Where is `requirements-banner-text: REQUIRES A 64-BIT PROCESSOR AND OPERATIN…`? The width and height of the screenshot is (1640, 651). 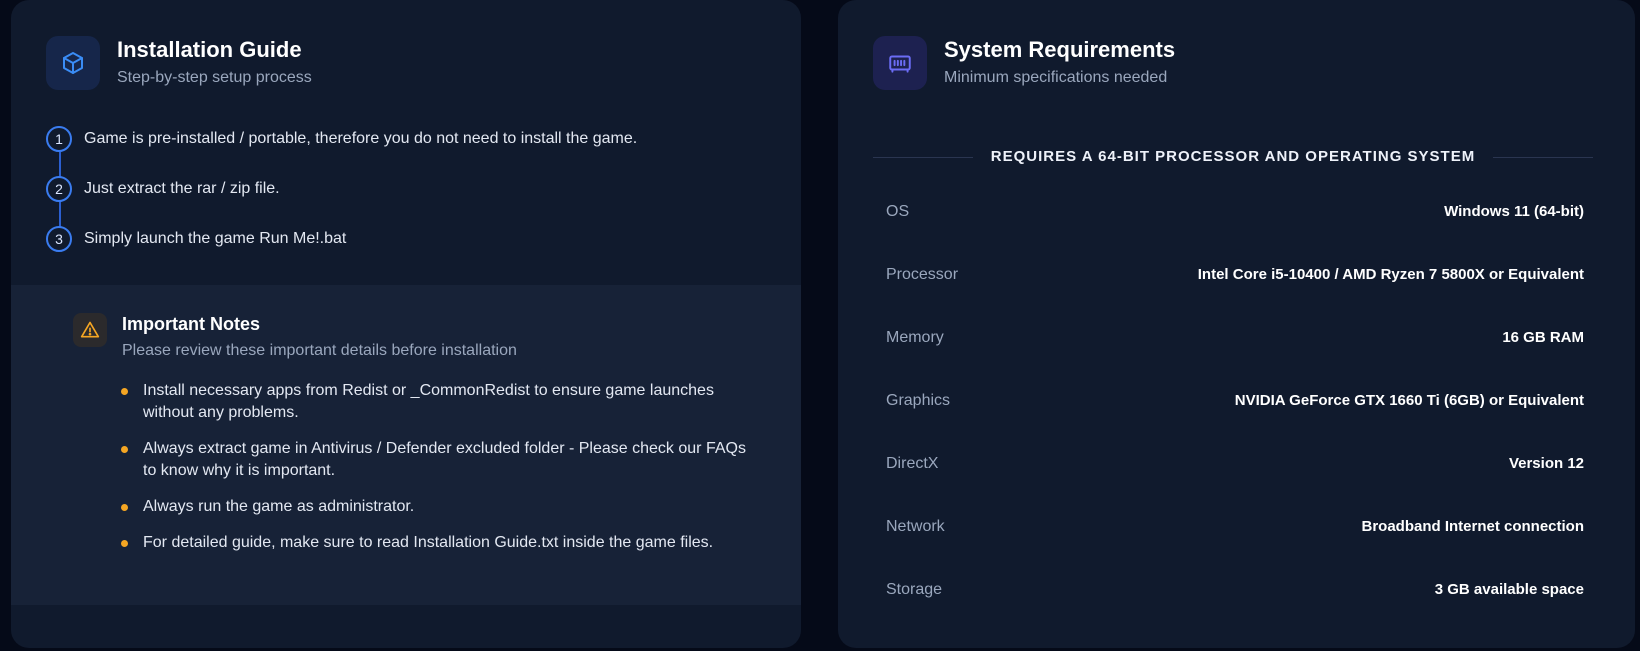
requirements-banner-text: REQUIRES A 64-BIT PROCESSOR AND OPERATIN… is located at coordinates (1233, 156).